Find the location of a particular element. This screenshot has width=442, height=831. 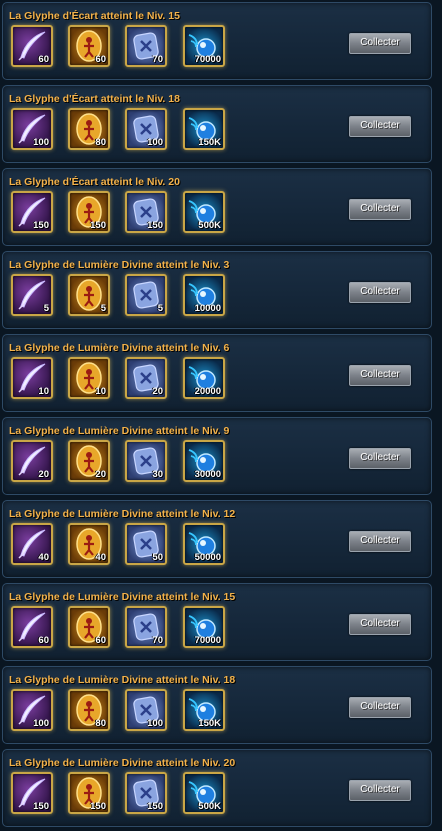

feather-item-slot: 20 is located at coordinates (32, 461).